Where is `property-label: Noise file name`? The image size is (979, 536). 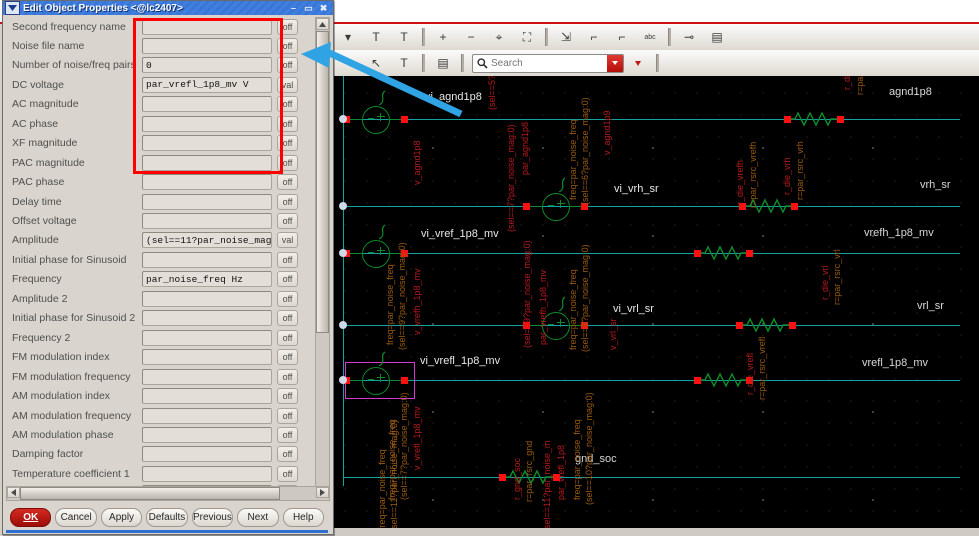
property-label: Noise file name is located at coordinates (48, 45).